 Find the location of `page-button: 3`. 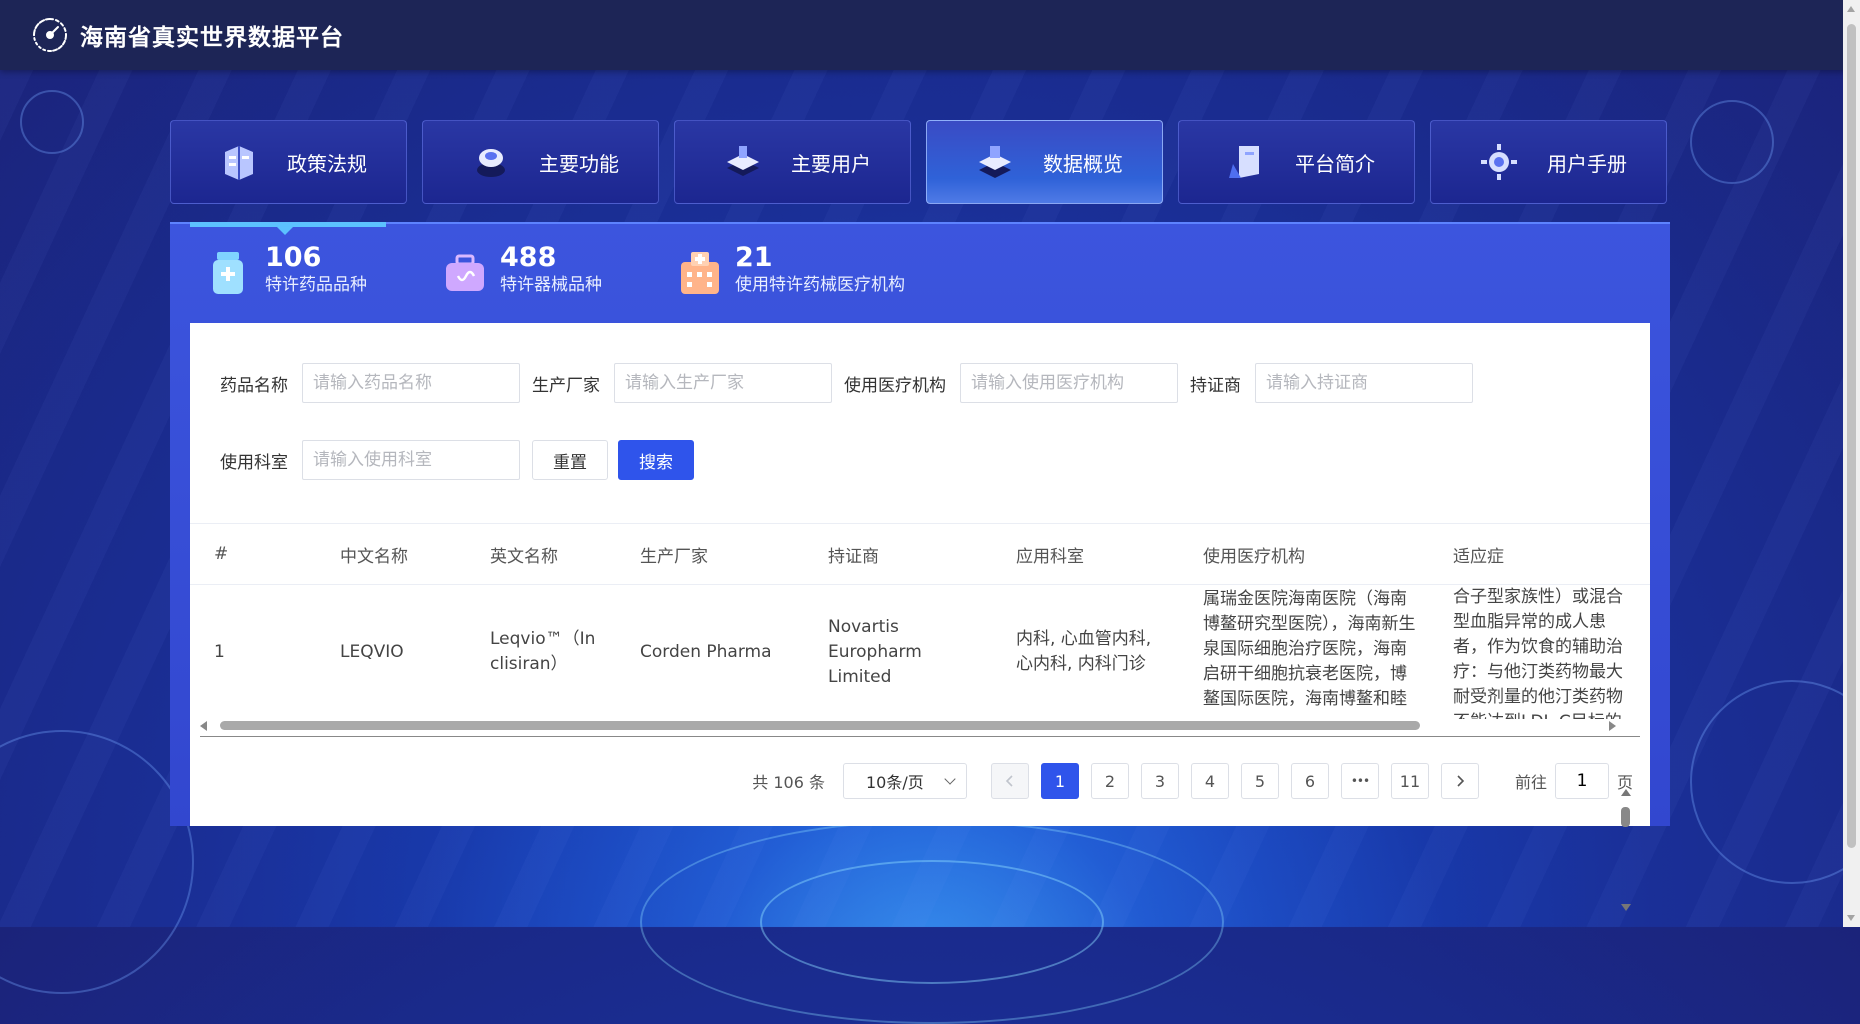

page-button: 3 is located at coordinates (1159, 781).